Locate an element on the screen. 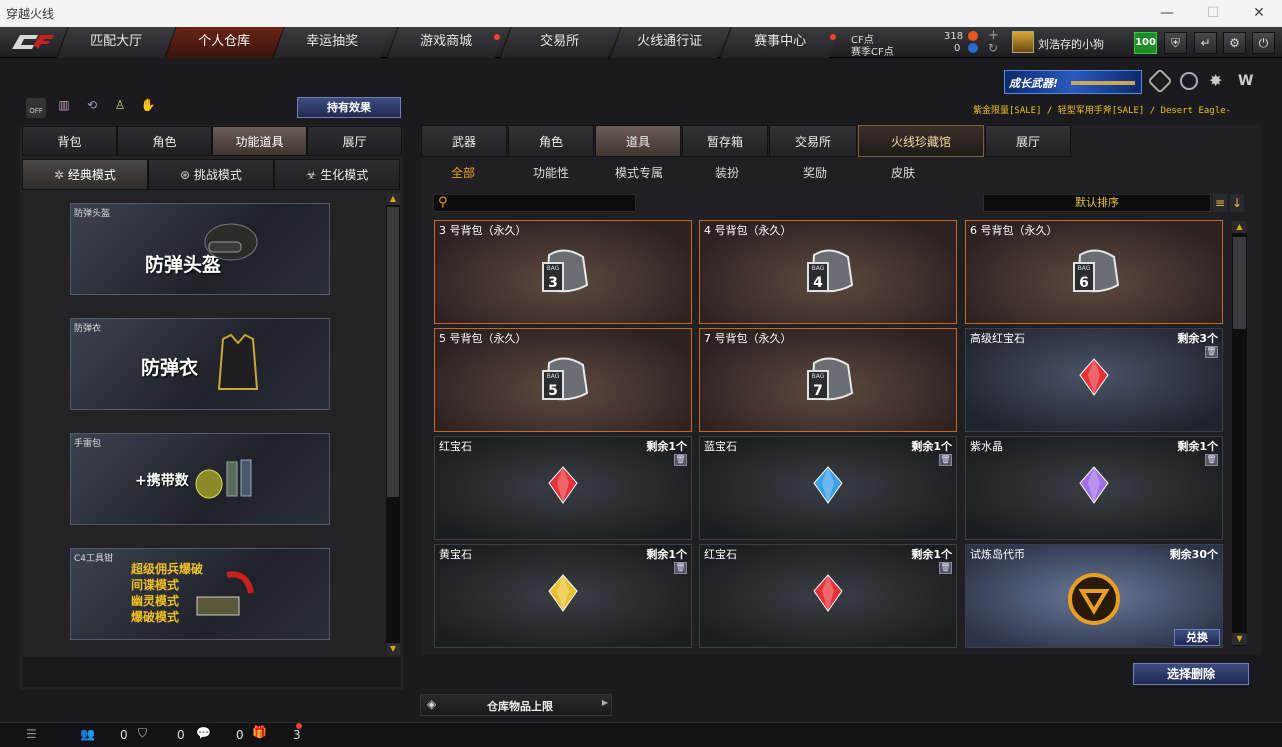 This screenshot has width=1282, height=747. filter-outfit: 装扮 is located at coordinates (727, 172).